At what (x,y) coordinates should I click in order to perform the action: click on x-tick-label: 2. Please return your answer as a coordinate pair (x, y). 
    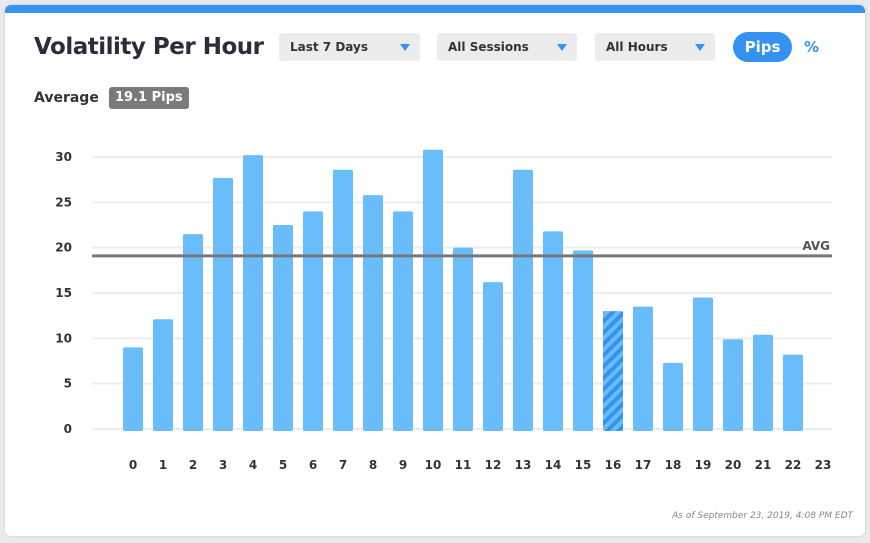
    Looking at the image, I should click on (193, 465).